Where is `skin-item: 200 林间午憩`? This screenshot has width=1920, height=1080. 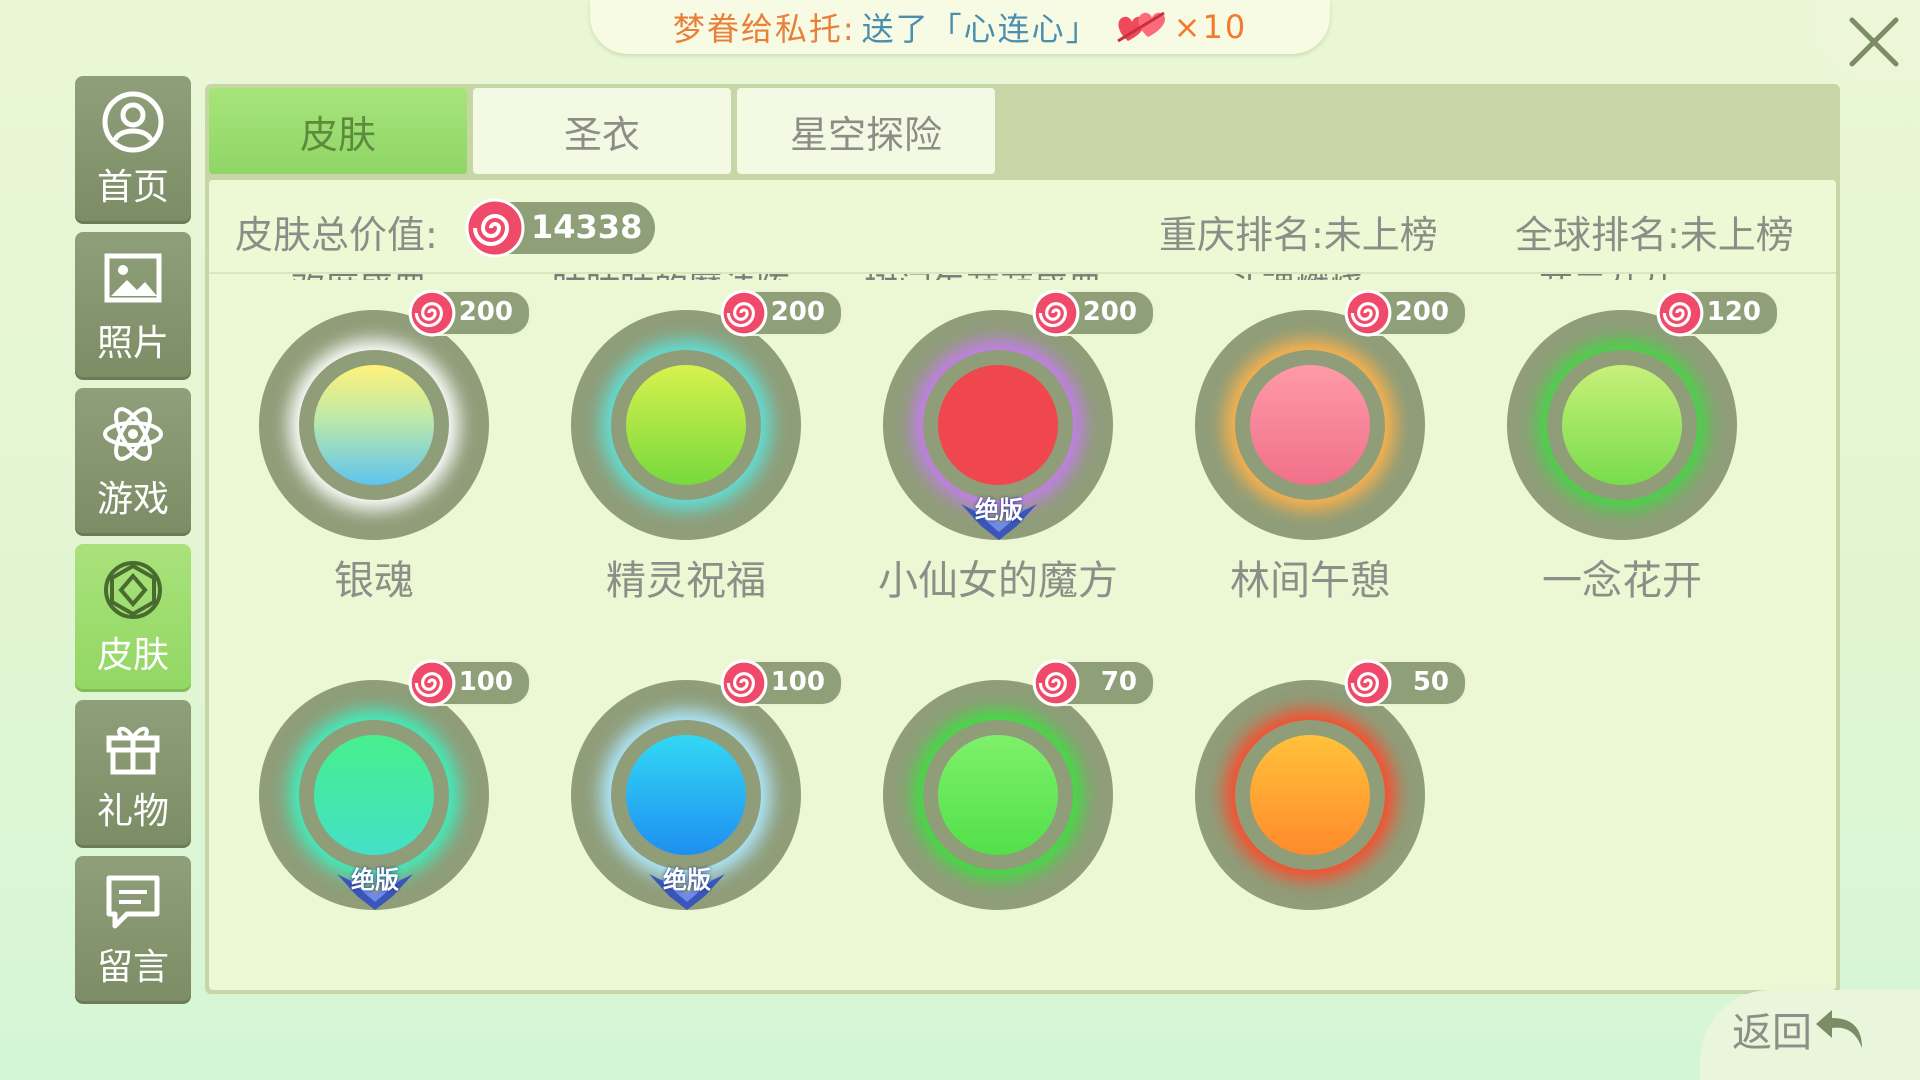
skin-item: 200 林间午憩 is located at coordinates (1306, 414).